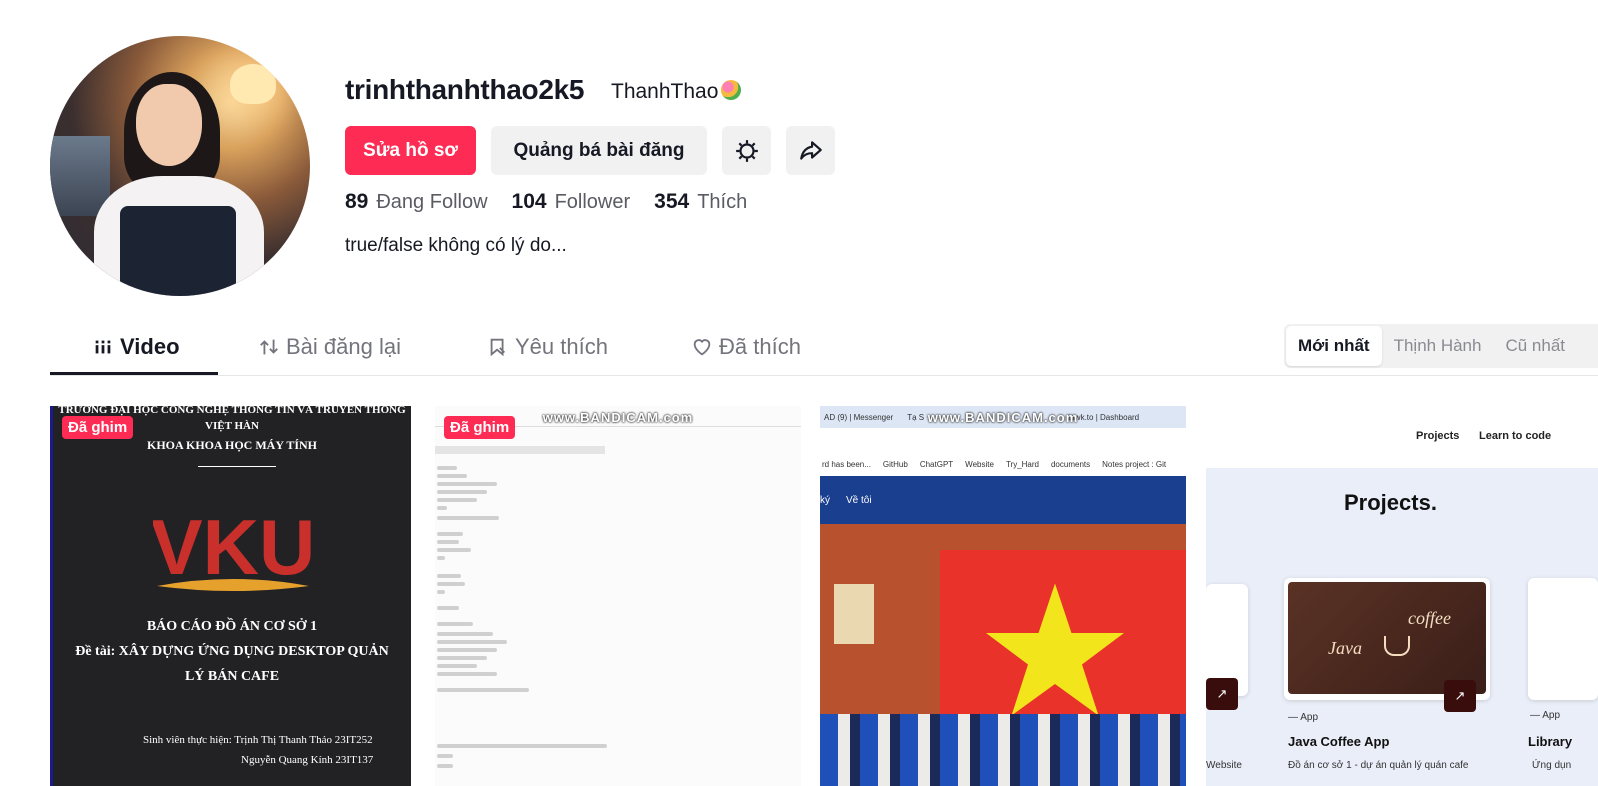 The width and height of the screenshot is (1598, 786). I want to click on portfolio-nav-learn: Learn to code, so click(1515, 436).